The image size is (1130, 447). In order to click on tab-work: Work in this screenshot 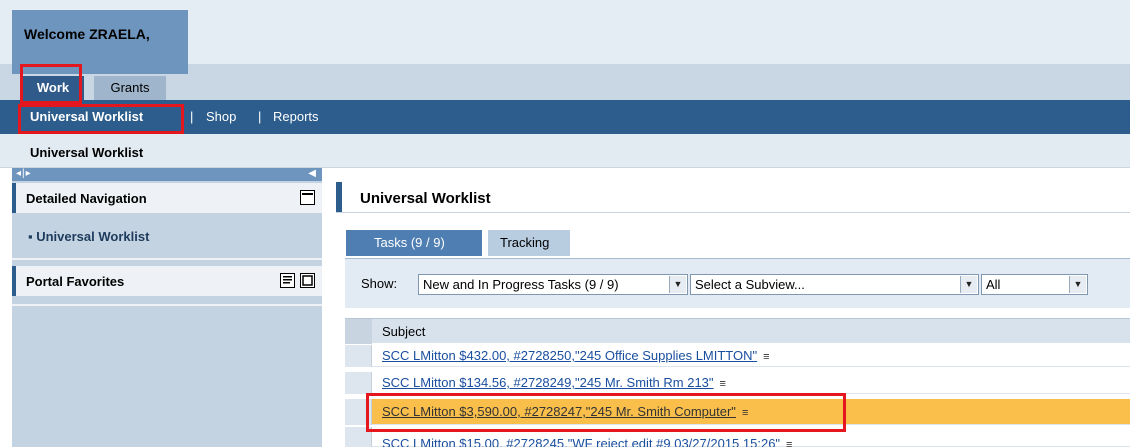, I will do `click(53, 88)`.